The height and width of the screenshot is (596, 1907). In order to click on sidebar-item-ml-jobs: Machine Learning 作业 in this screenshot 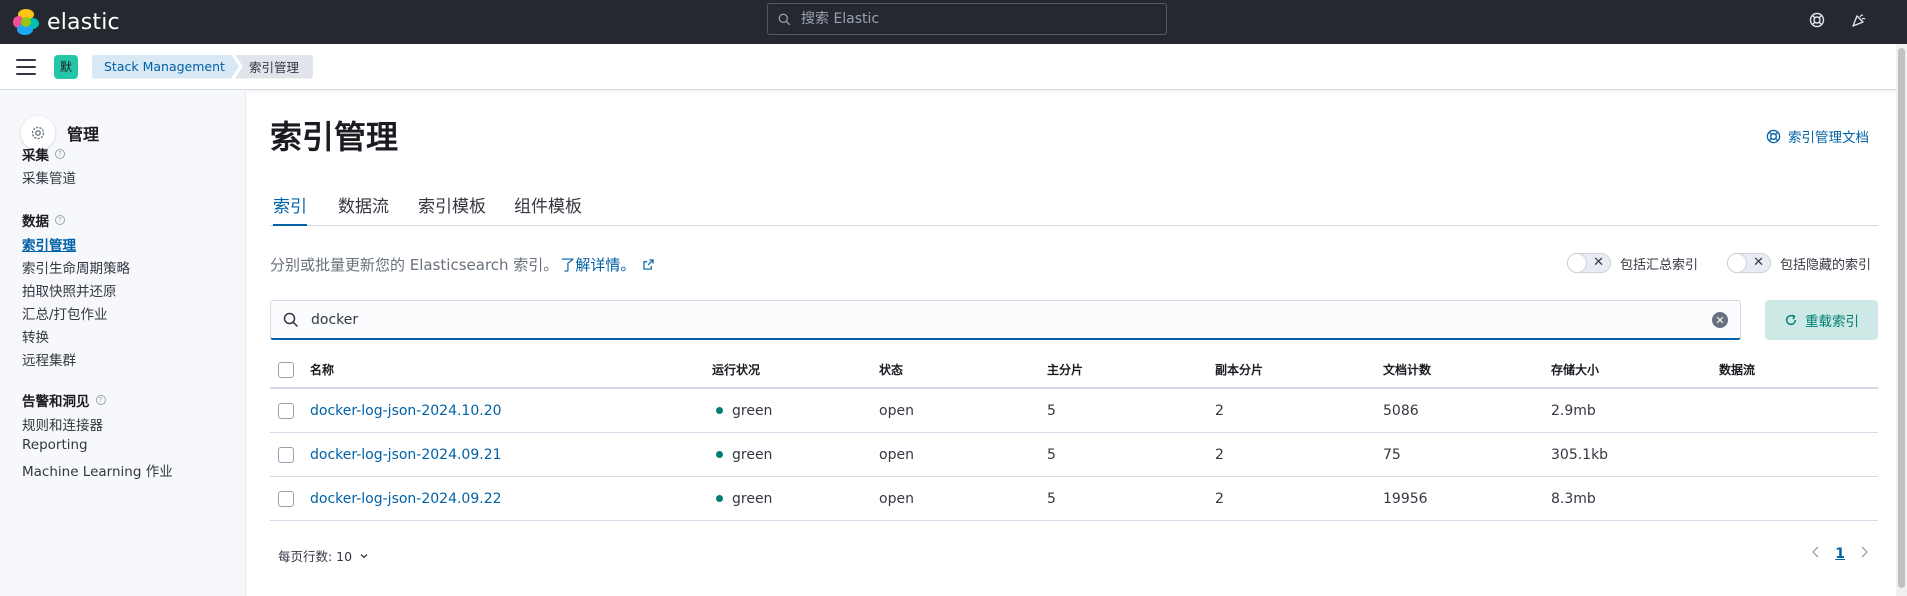, I will do `click(97, 470)`.